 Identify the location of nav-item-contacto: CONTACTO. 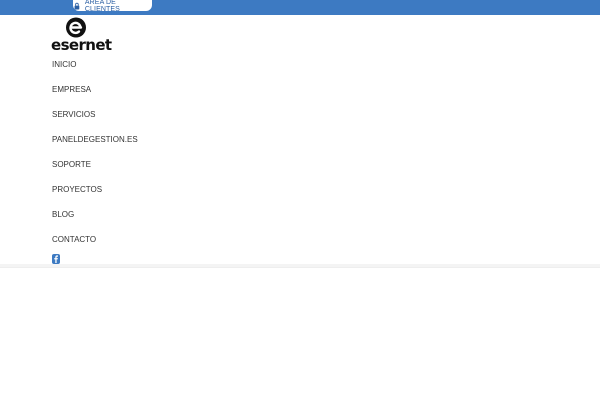
(74, 239).